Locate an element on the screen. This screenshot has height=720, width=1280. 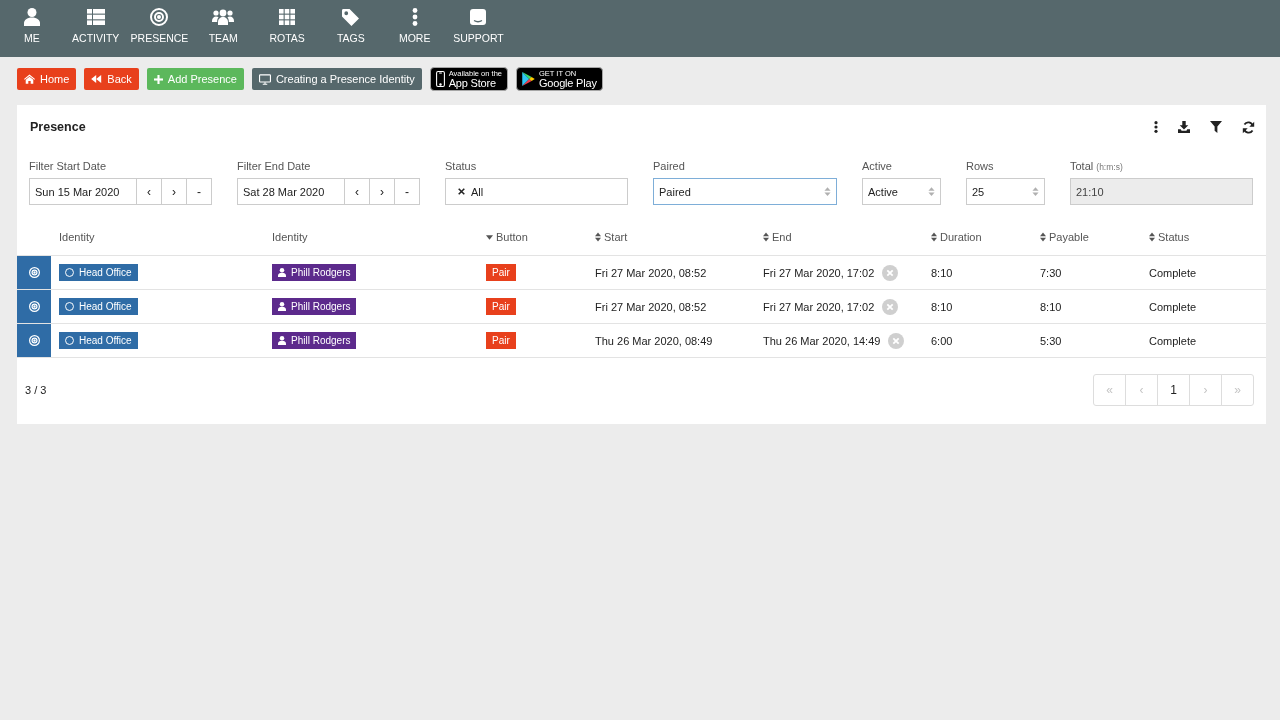
field-label: Filter Start Date is located at coordinates (68, 166).